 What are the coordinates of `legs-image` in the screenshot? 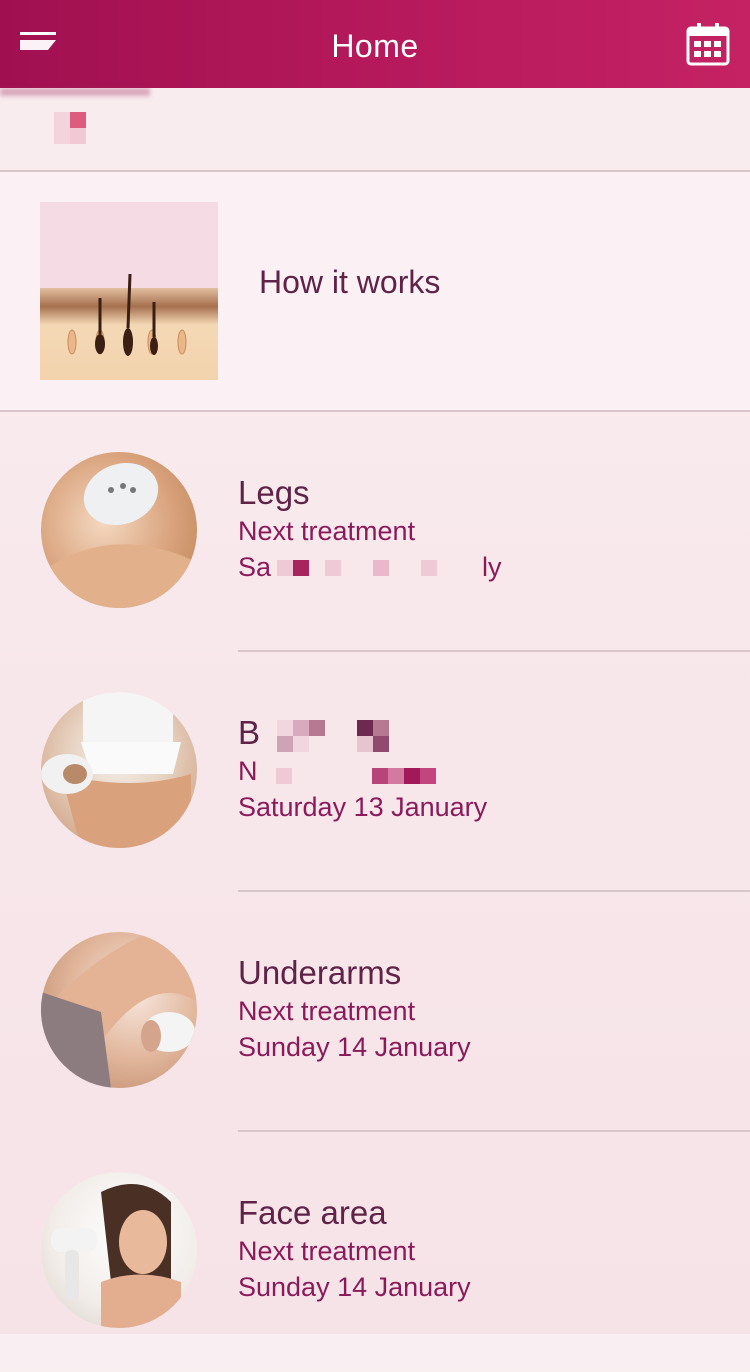 It's located at (119, 530).